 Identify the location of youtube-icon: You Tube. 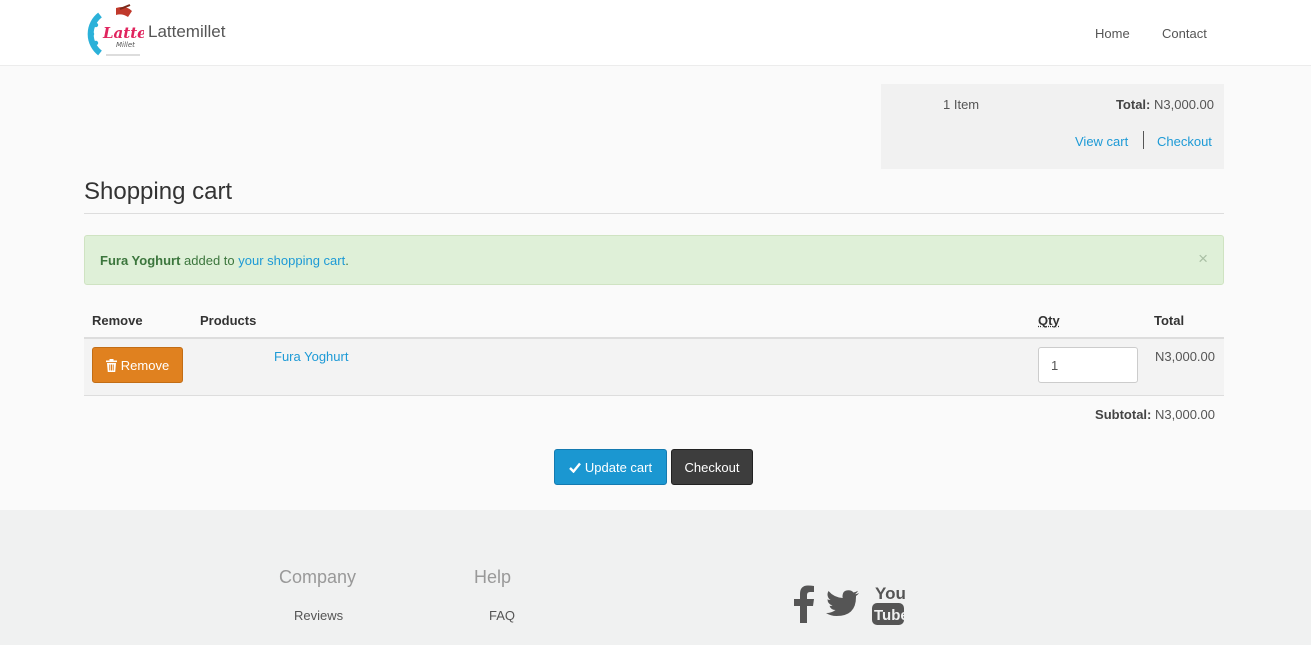
(888, 604).